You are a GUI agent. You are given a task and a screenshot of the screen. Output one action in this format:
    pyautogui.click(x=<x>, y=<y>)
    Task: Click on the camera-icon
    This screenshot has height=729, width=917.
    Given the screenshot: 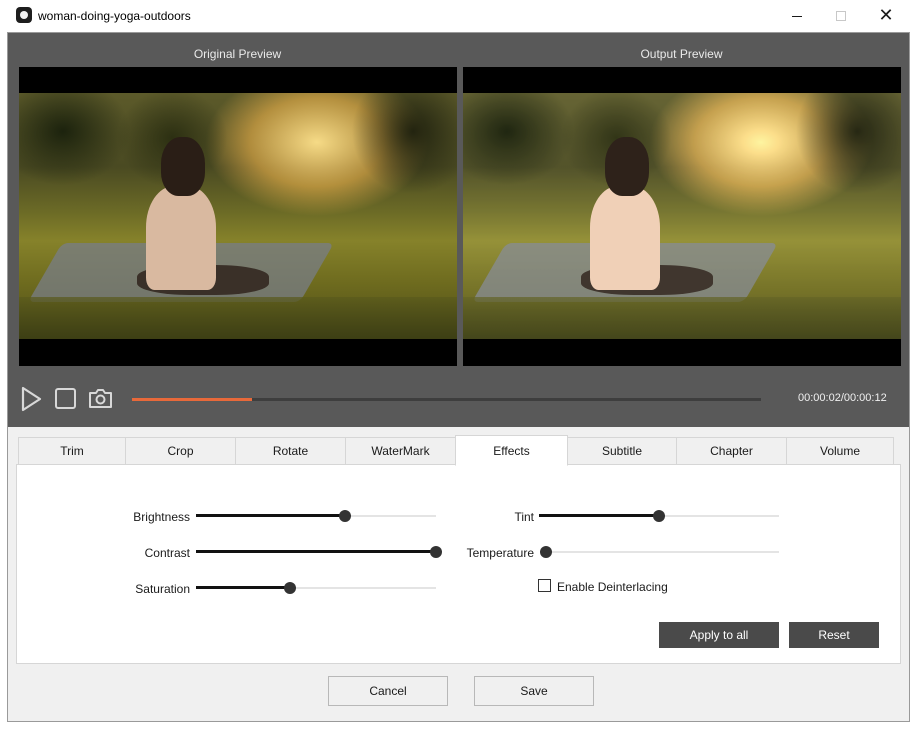 What is the action you would take?
    pyautogui.click(x=100, y=398)
    